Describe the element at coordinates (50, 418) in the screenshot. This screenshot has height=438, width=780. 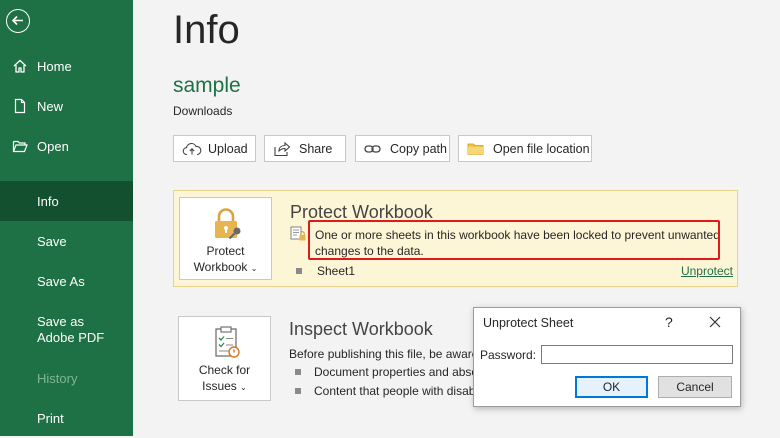
I see `sidebar-item-label: Print` at that location.